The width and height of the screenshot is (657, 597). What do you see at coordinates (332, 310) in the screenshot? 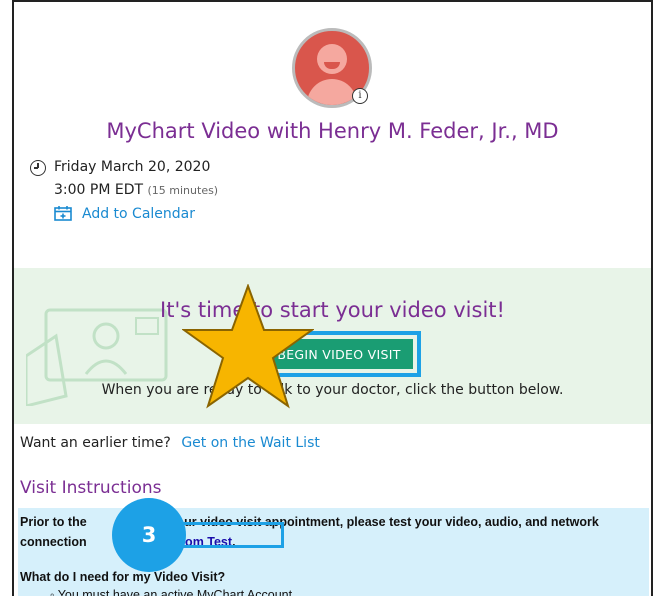
I see `video-visit-heading: It's time to start your video visit!` at bounding box center [332, 310].